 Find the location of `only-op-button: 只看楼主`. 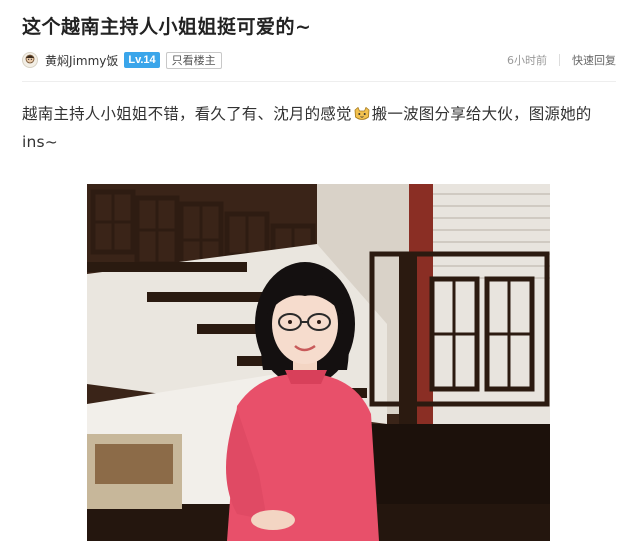

only-op-button: 只看楼主 is located at coordinates (193, 60).